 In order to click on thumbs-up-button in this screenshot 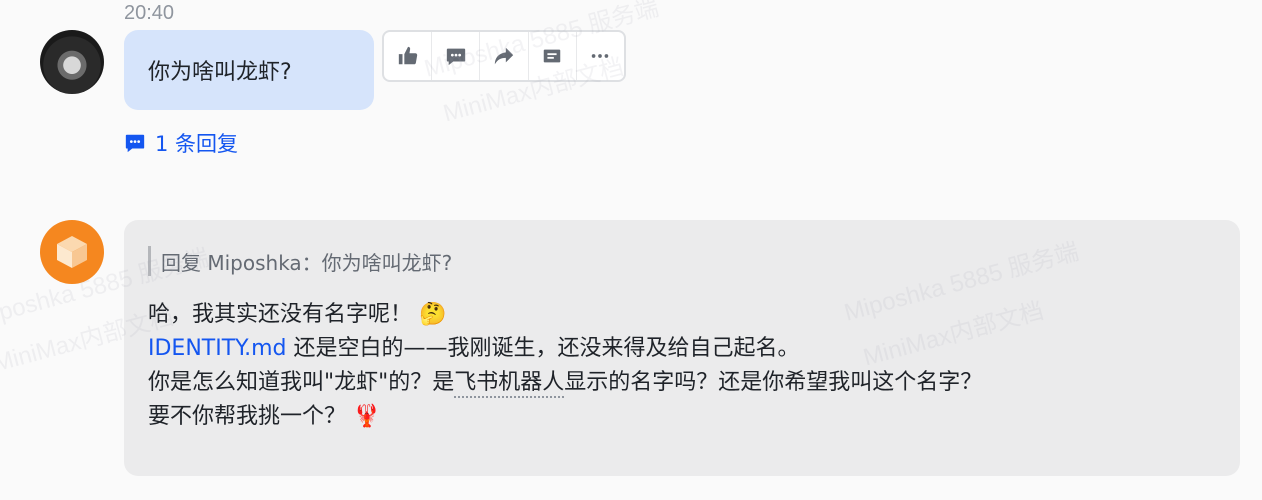, I will do `click(408, 56)`.